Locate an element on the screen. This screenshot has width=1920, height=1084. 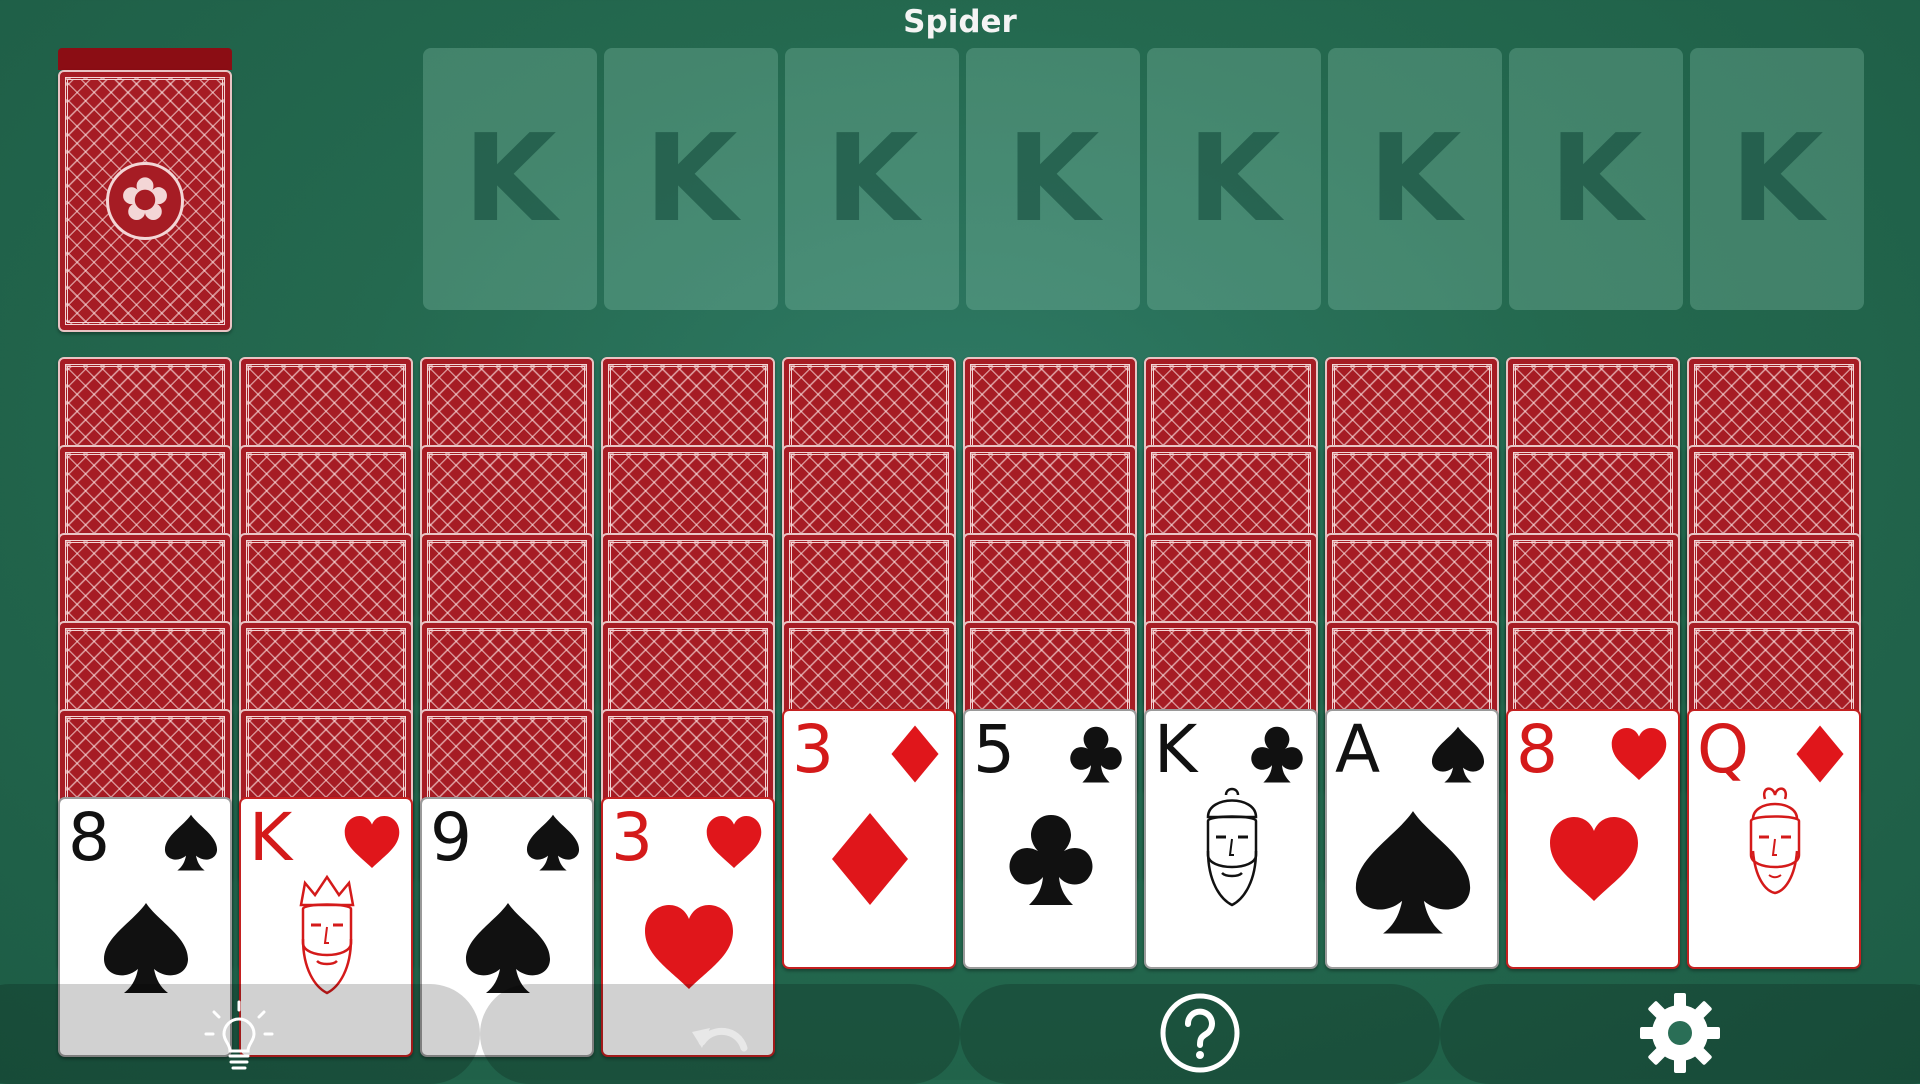
face-up-card: 3 is located at coordinates (869, 839).